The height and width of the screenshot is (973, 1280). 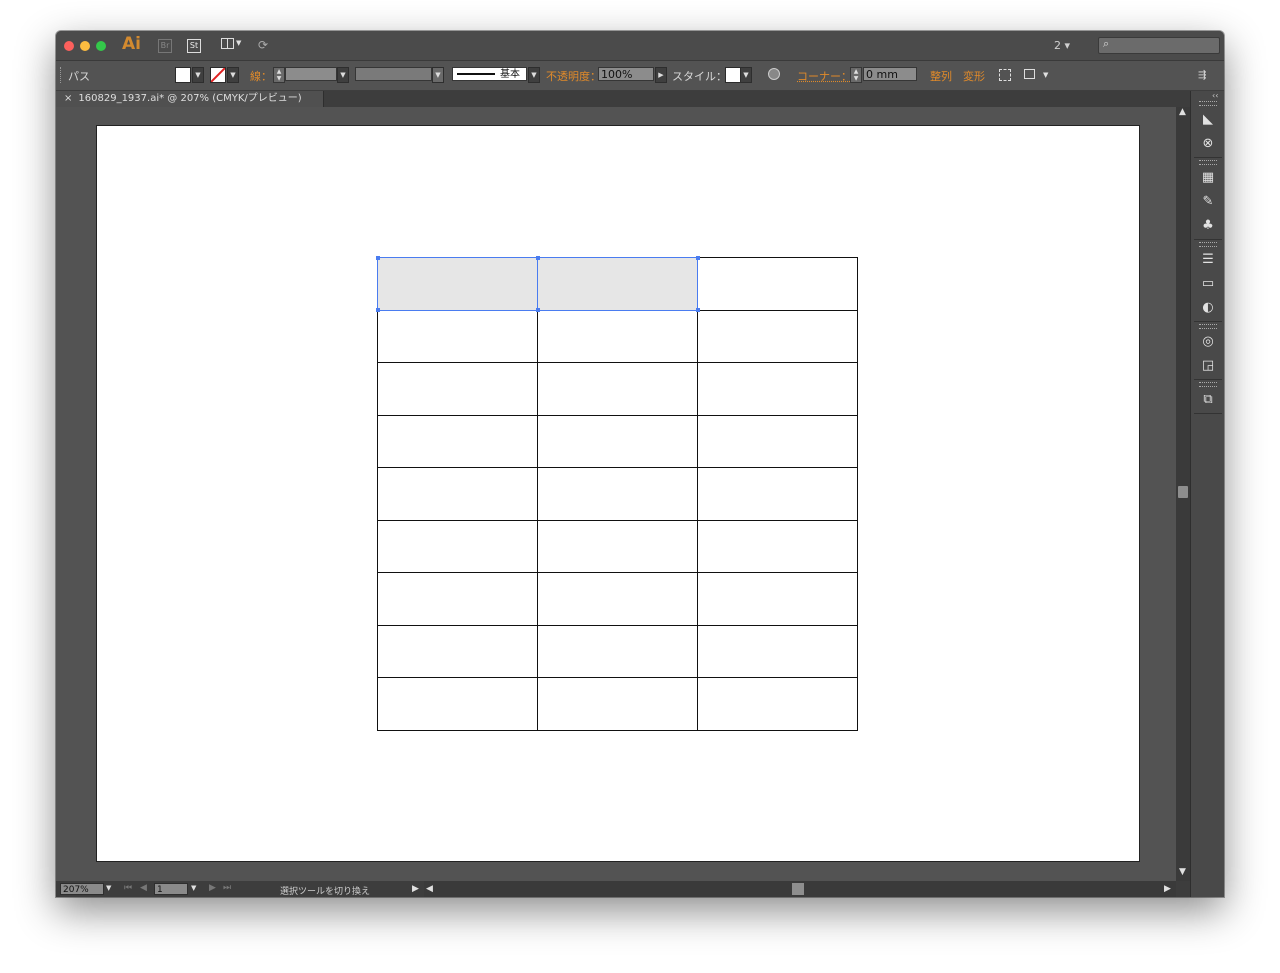 I want to click on align-link: 整列, so click(x=941, y=76).